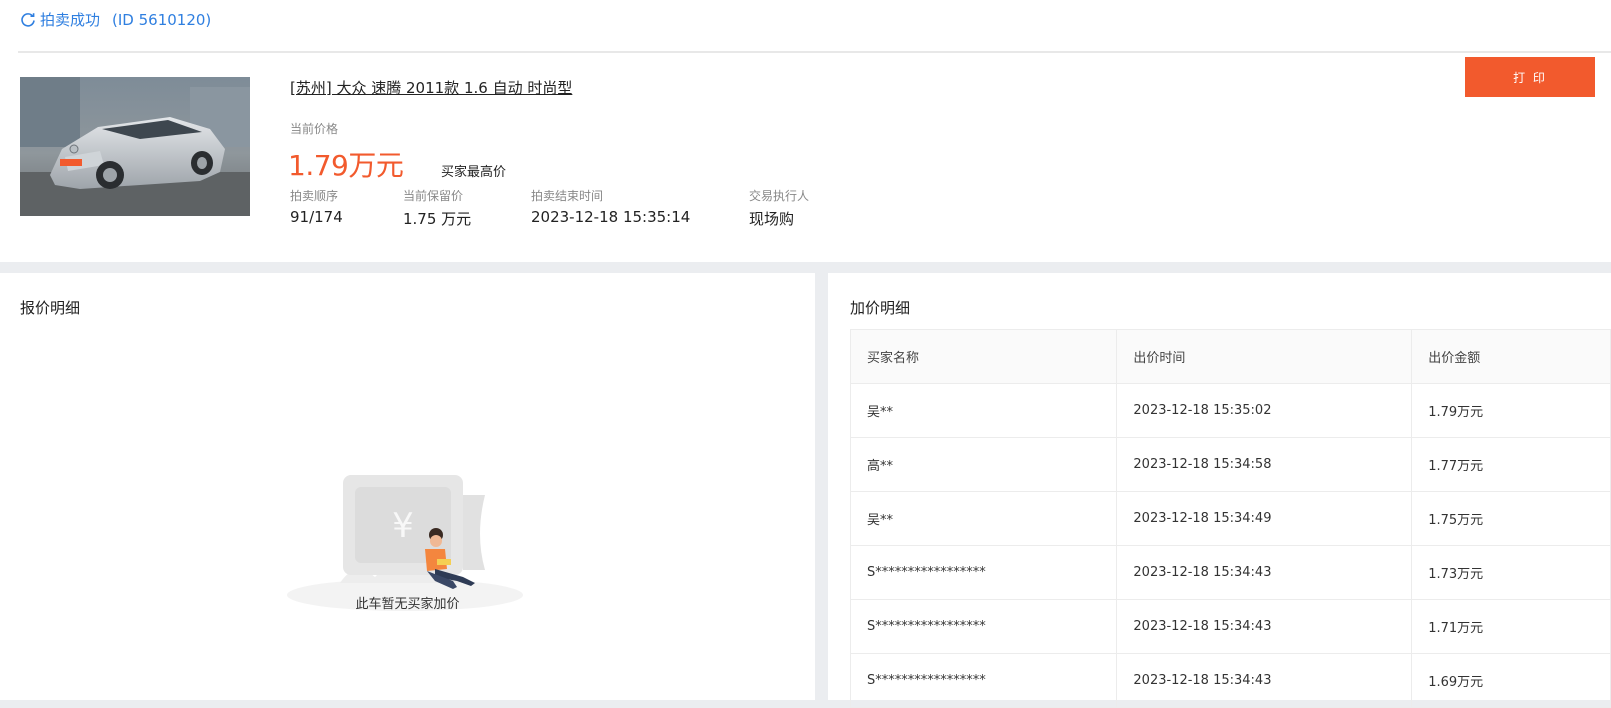 The height and width of the screenshot is (708, 1611). What do you see at coordinates (611, 217) in the screenshot?
I see `meta-value: 2023-12-18 15:35:14` at bounding box center [611, 217].